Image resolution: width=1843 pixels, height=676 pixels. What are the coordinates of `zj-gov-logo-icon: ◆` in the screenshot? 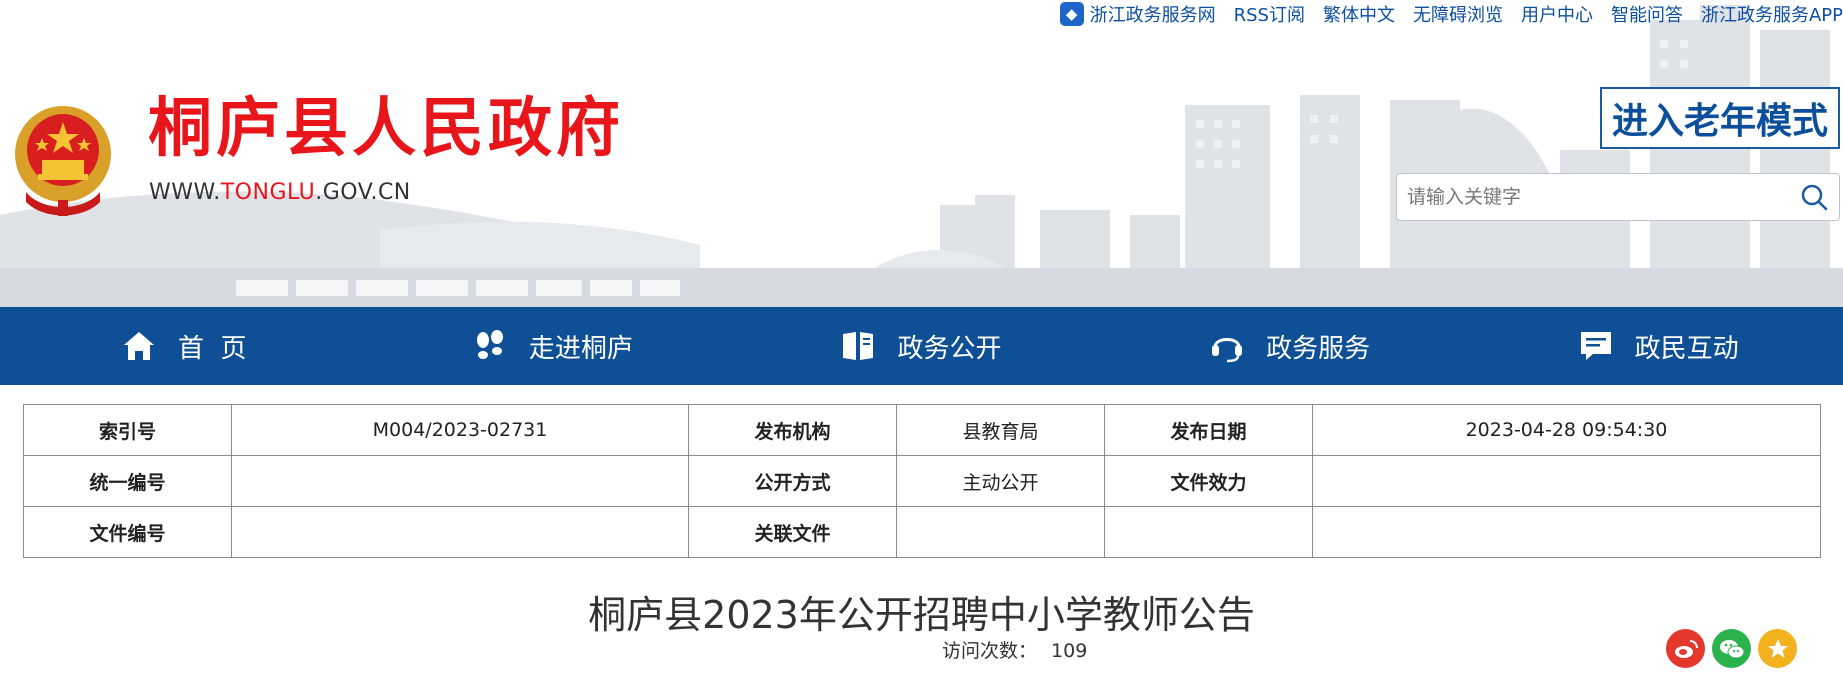 It's located at (1071, 14).